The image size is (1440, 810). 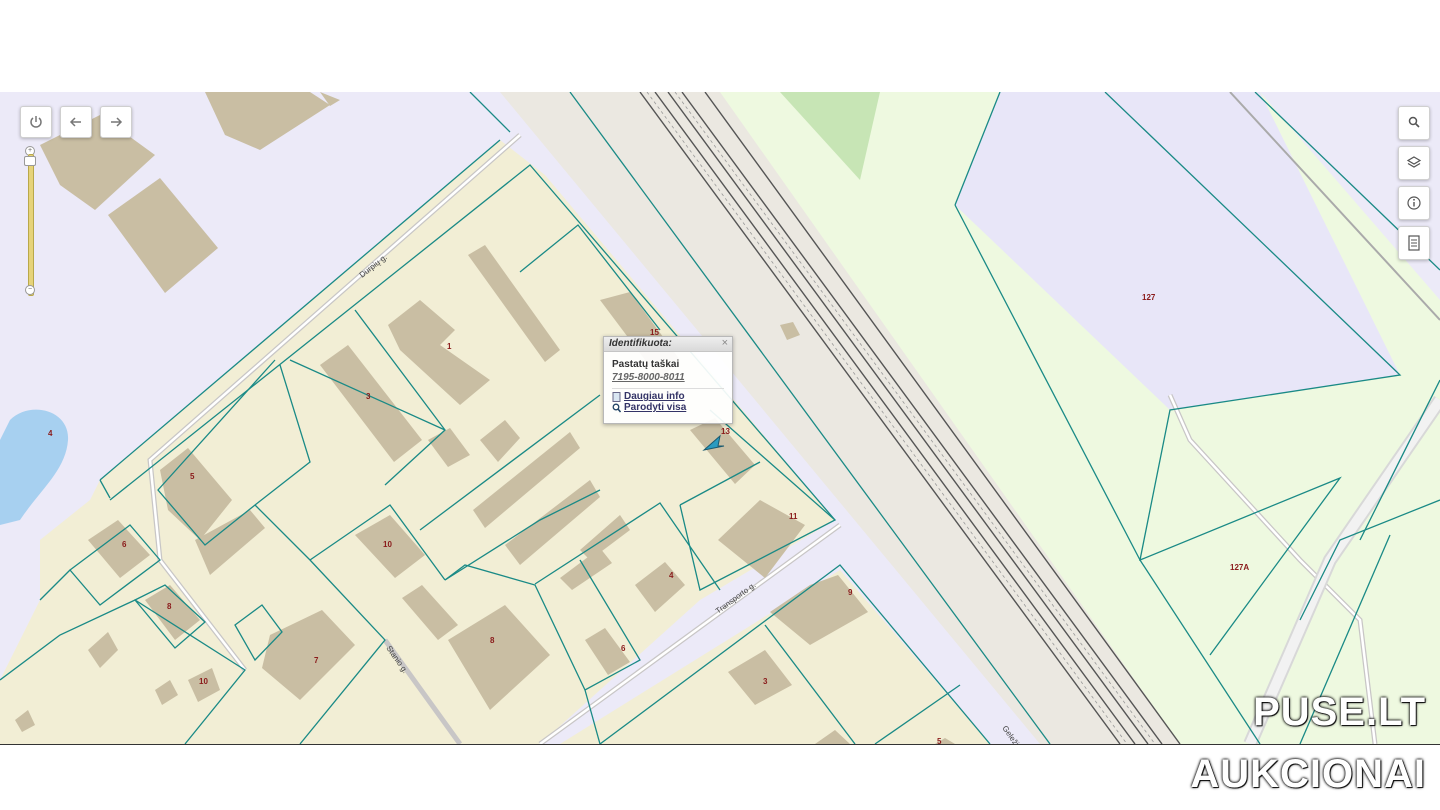 I want to click on power-button, so click(x=36, y=122).